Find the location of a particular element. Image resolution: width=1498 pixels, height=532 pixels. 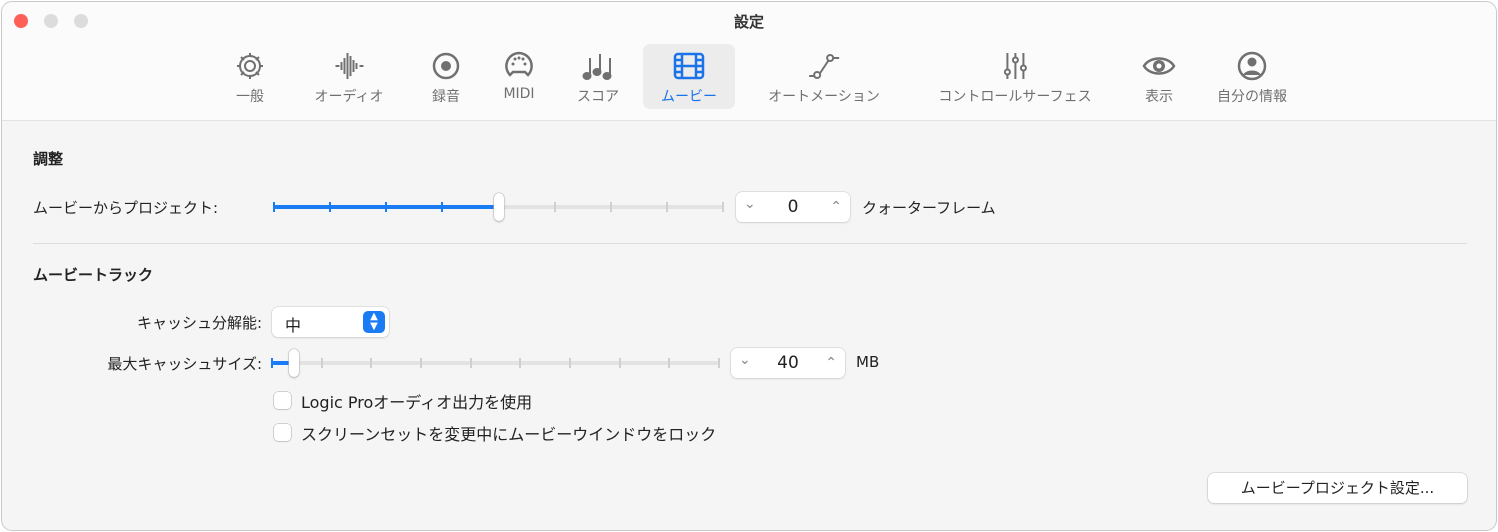

tab-general: 一般 is located at coordinates (250, 76).